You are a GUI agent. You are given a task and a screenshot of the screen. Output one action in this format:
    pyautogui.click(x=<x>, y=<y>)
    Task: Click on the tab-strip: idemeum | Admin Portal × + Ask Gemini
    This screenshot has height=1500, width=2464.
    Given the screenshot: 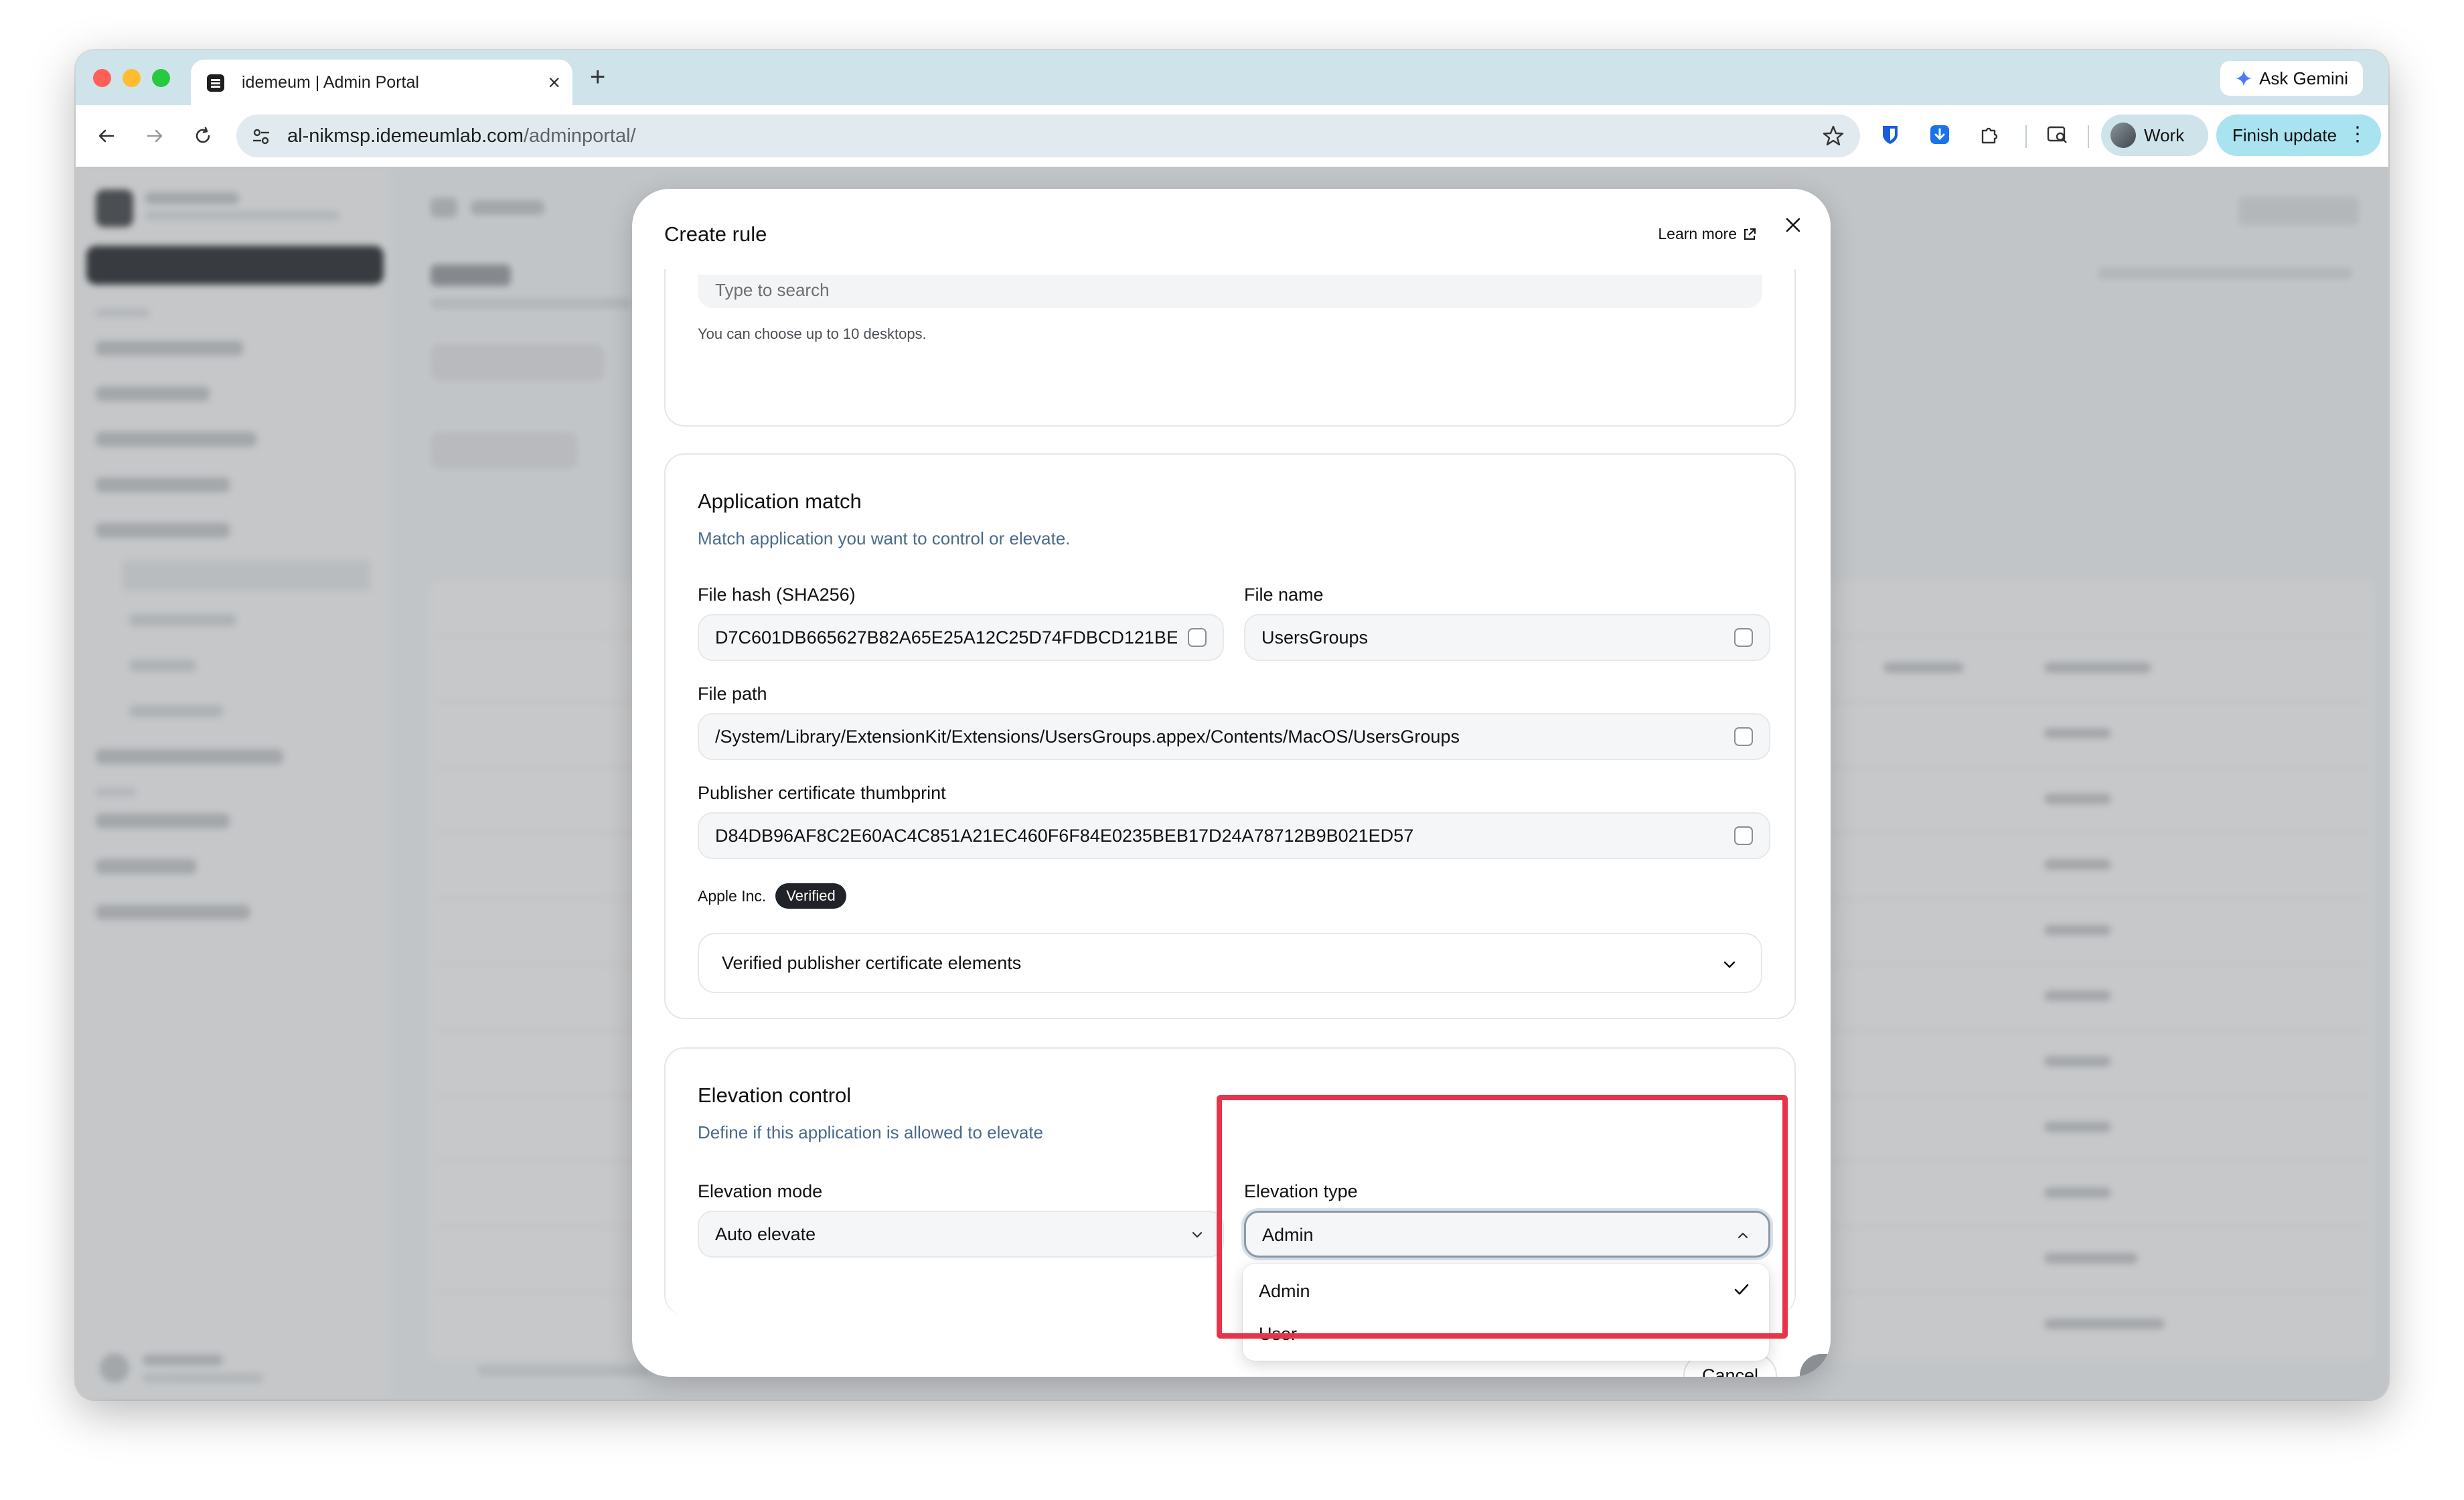 What is the action you would take?
    pyautogui.click(x=1232, y=77)
    